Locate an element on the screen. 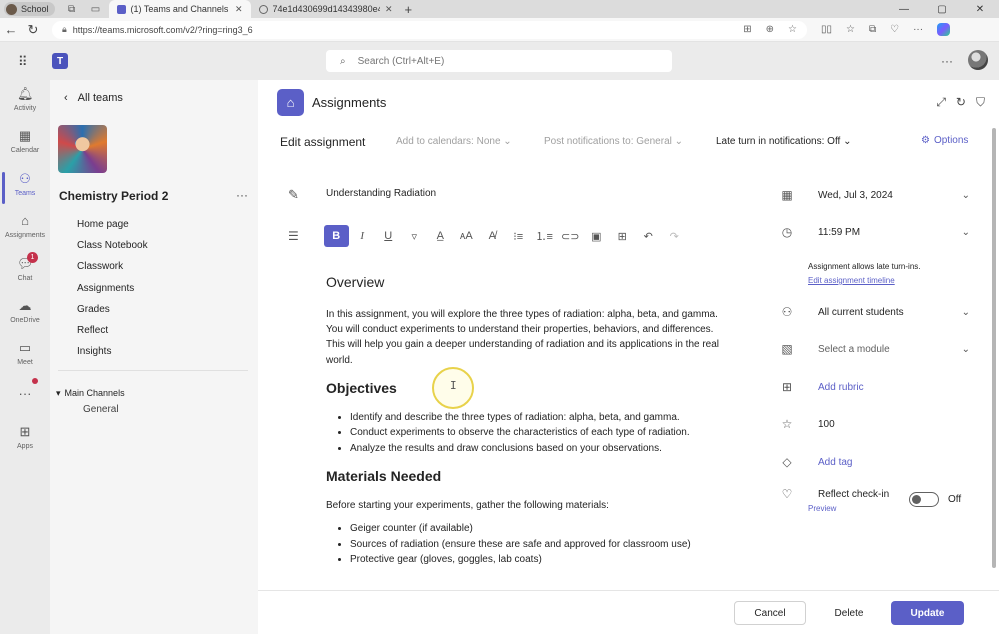  team-nav-item: Reflect is located at coordinates (112, 335).